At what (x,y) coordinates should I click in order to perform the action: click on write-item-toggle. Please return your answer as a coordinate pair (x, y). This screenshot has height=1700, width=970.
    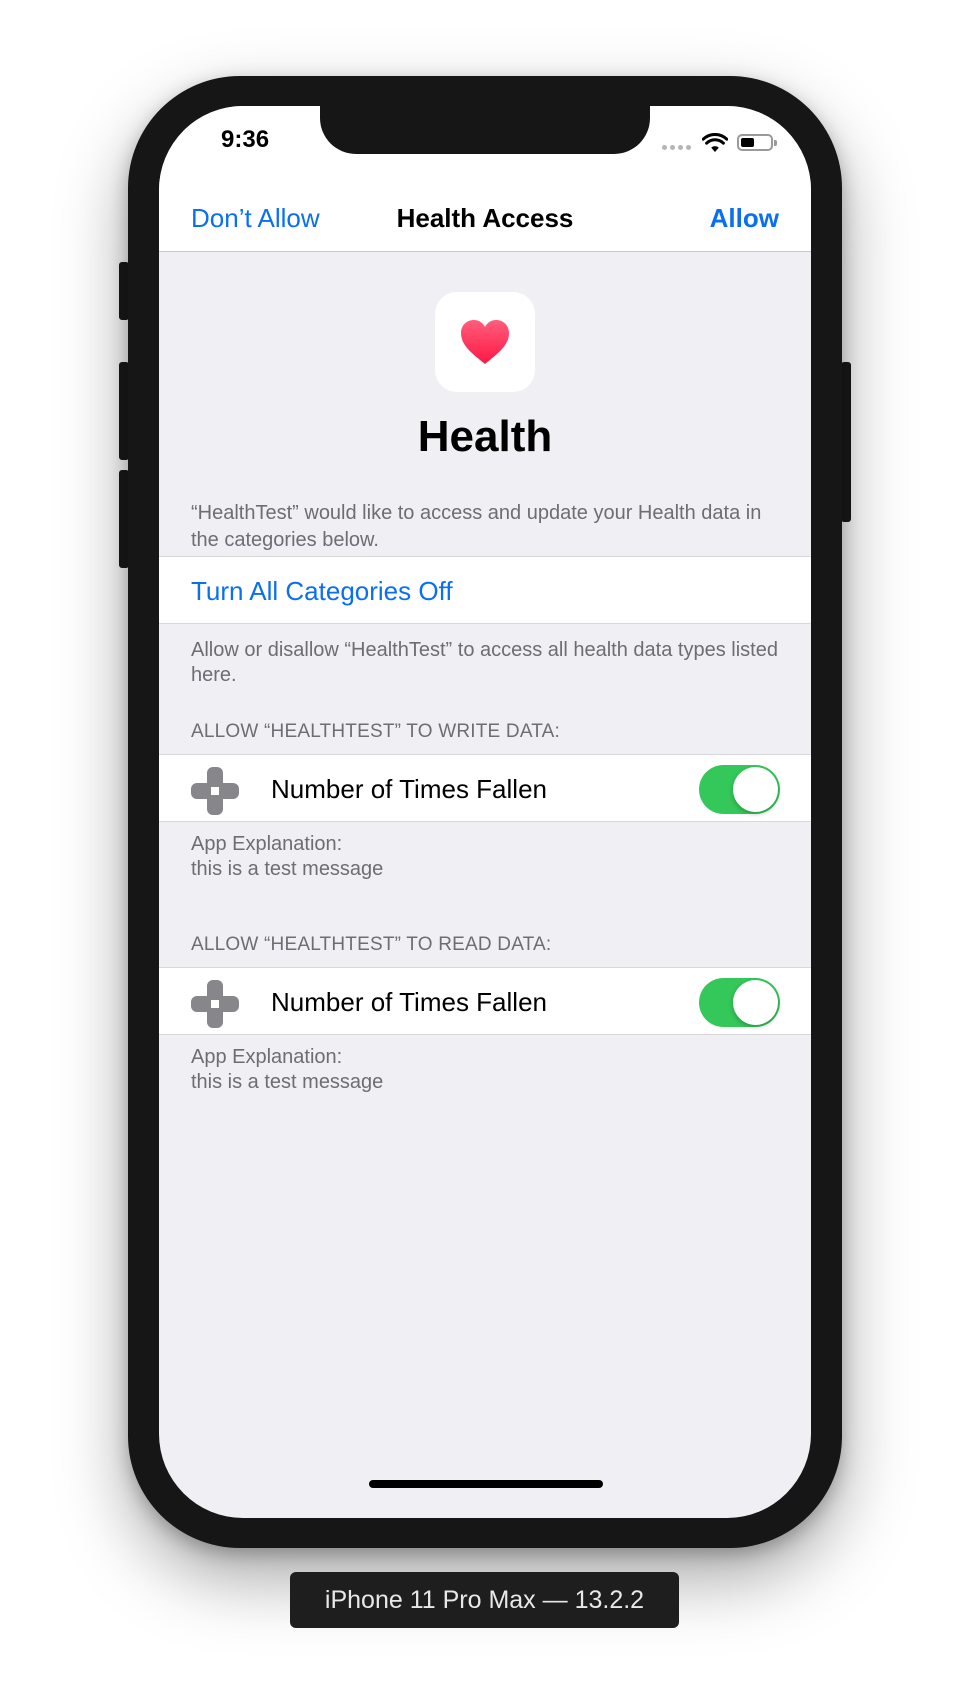
    Looking at the image, I should click on (739, 789).